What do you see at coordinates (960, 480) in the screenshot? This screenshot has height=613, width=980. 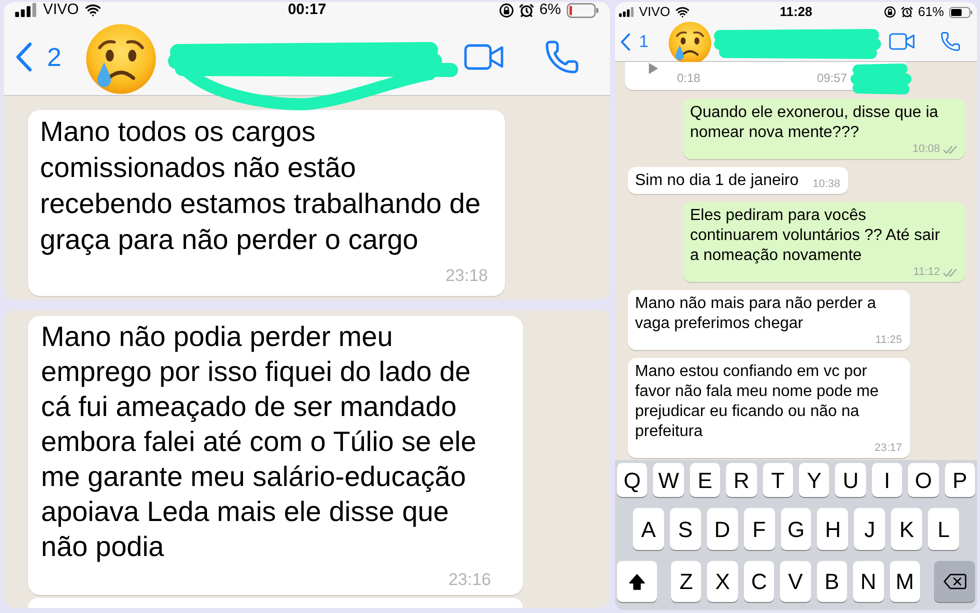 I see `keyboard-key: P` at bounding box center [960, 480].